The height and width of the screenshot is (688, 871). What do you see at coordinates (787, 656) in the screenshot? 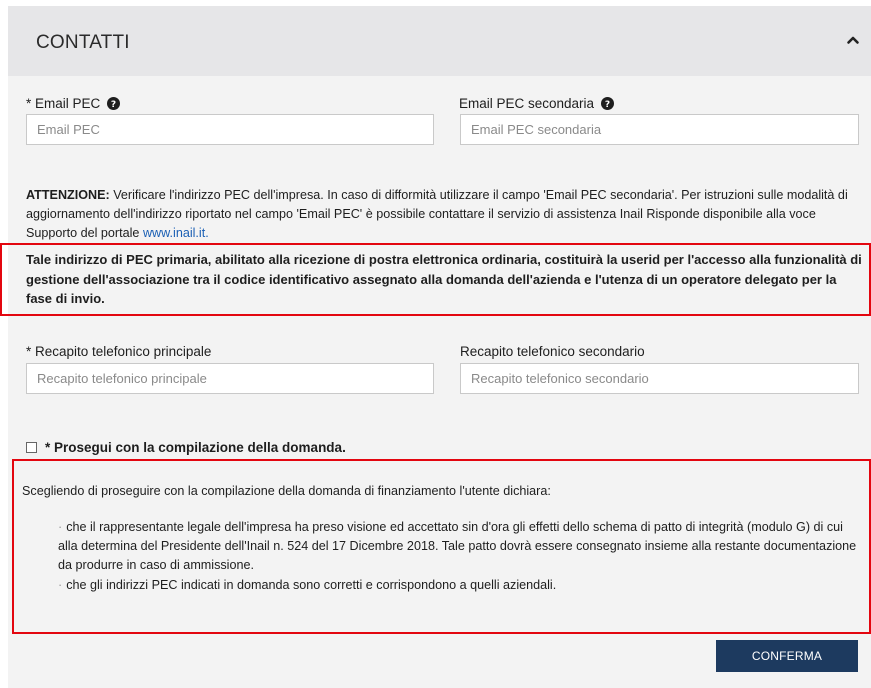
I see `confirm-button: CONFERMA` at bounding box center [787, 656].